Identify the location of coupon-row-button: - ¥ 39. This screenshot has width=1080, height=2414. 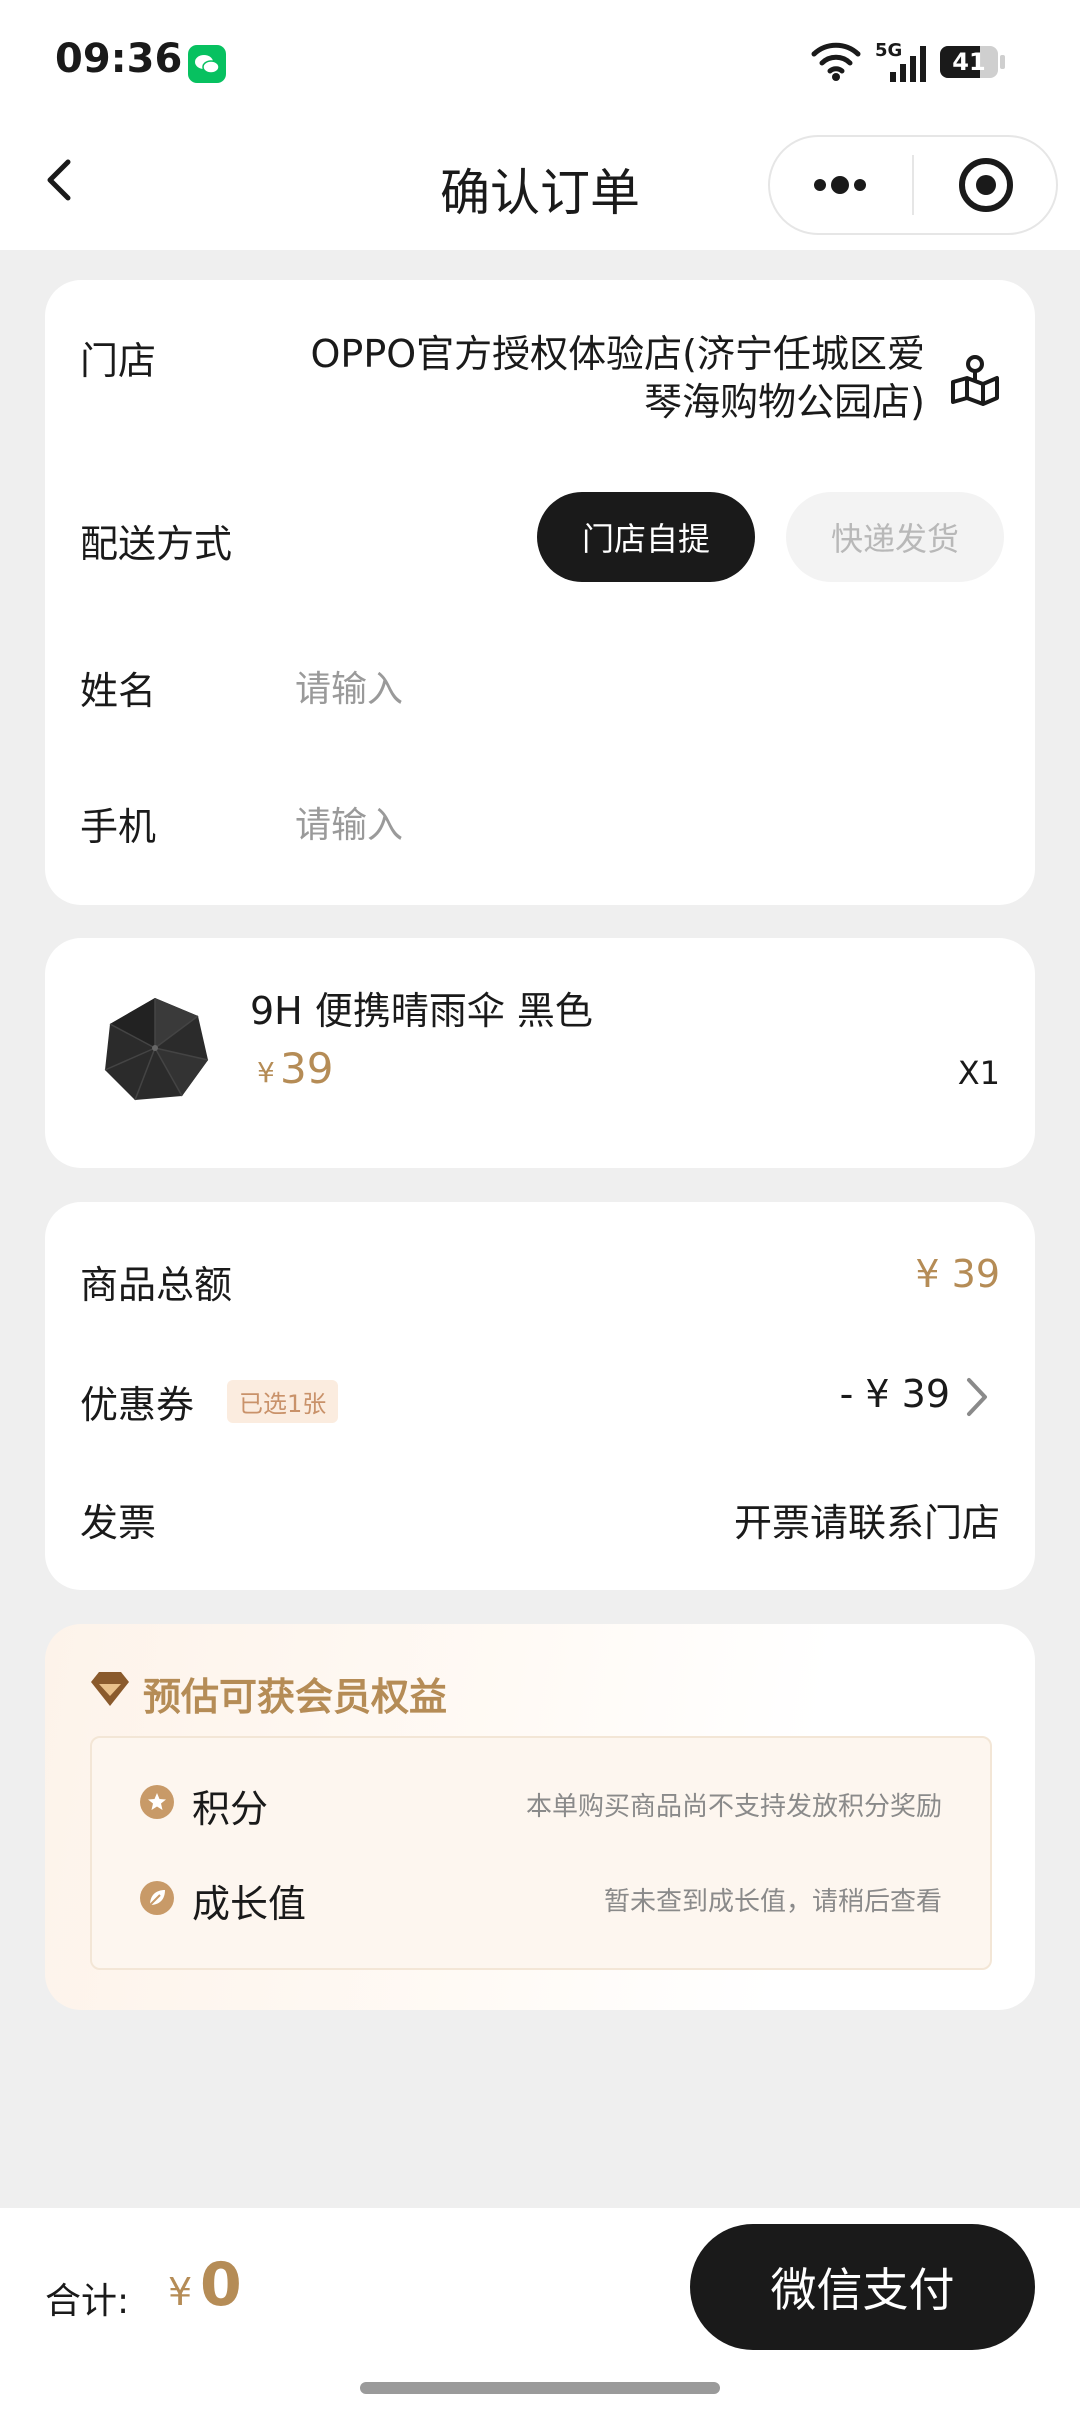
(840, 1397).